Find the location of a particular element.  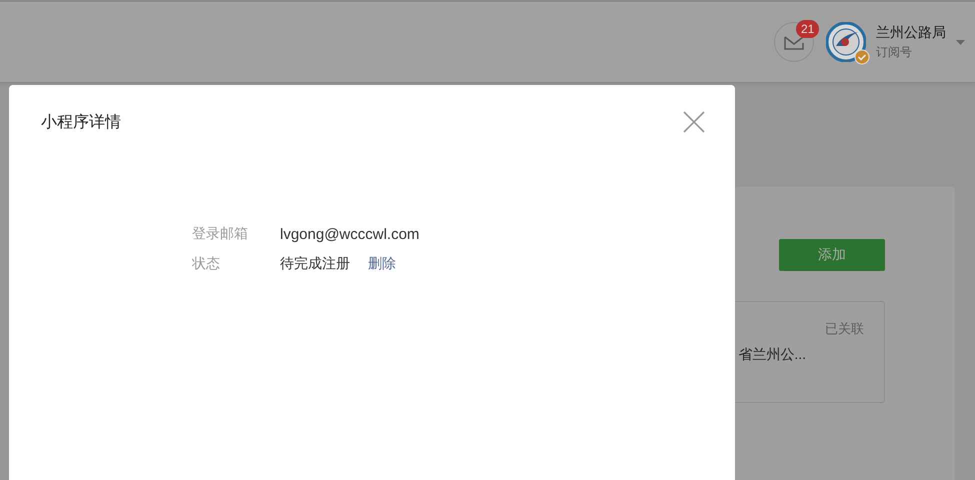

field-value: lvgong@wcccwl.com is located at coordinates (350, 234).